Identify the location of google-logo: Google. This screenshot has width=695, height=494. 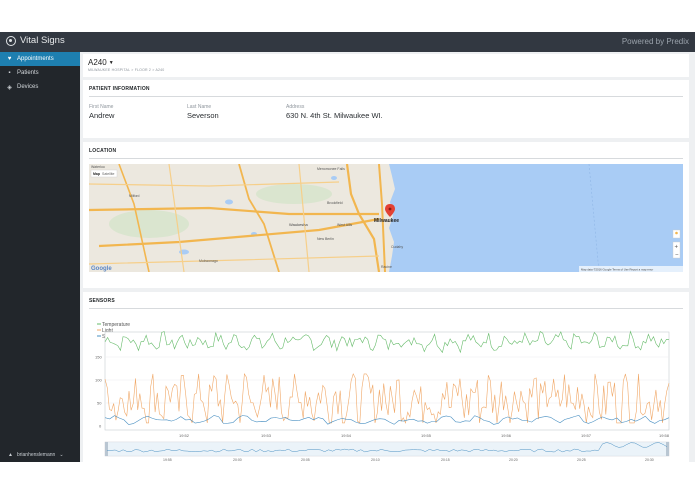
(101, 269).